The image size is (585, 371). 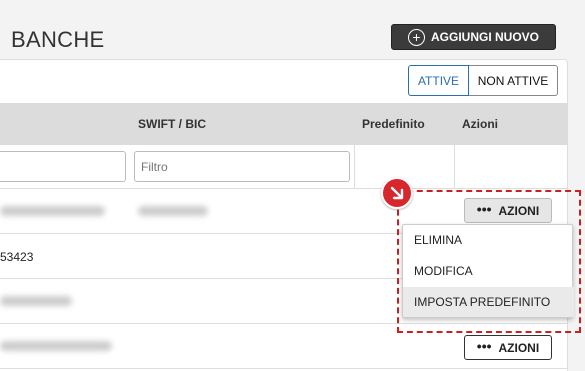 I want to click on add-new-button: + AGGIUNGI NUOVO, so click(x=473, y=37).